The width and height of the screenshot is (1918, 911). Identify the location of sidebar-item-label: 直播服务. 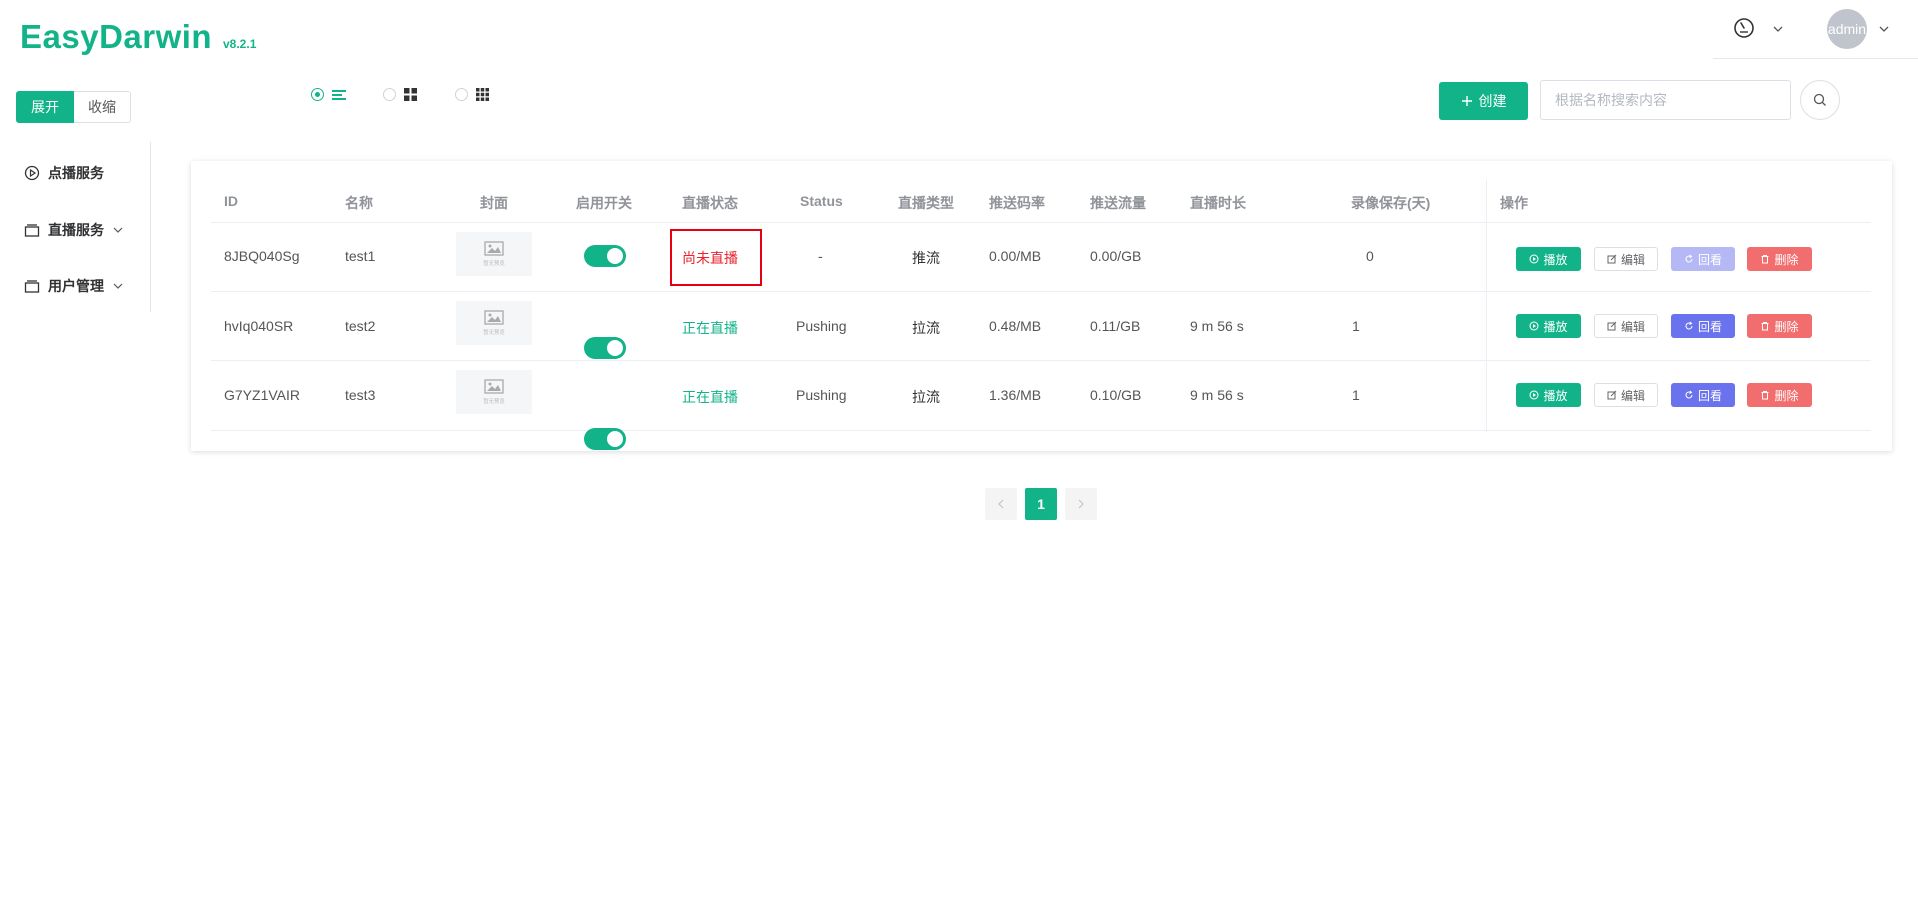
(76, 230).